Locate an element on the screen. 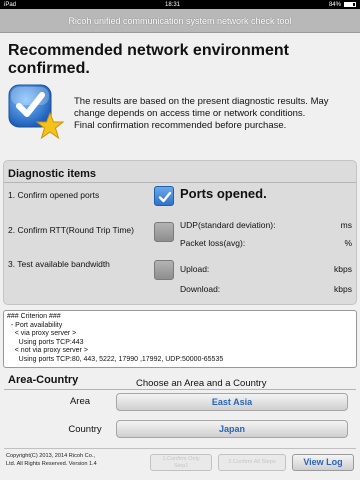 This screenshot has height=480, width=360. area-prompt: Choose an Area and a Country is located at coordinates (201, 383).